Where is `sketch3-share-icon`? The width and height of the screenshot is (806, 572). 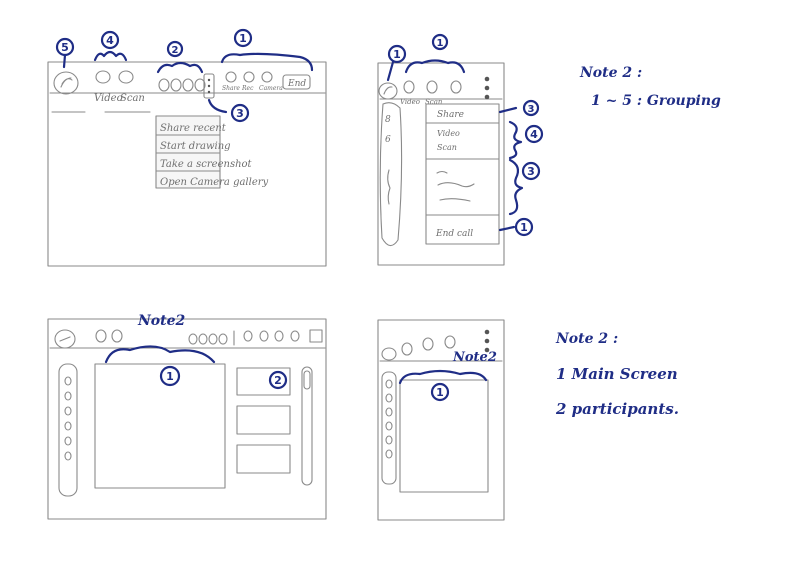
sketch3-share-icon is located at coordinates (248, 336).